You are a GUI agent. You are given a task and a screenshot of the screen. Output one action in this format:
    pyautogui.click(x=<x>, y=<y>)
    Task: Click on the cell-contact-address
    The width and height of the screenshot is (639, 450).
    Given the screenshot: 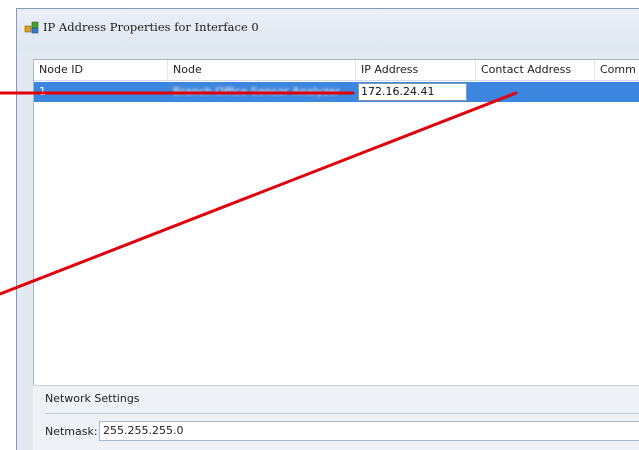 What is the action you would take?
    pyautogui.click(x=535, y=92)
    